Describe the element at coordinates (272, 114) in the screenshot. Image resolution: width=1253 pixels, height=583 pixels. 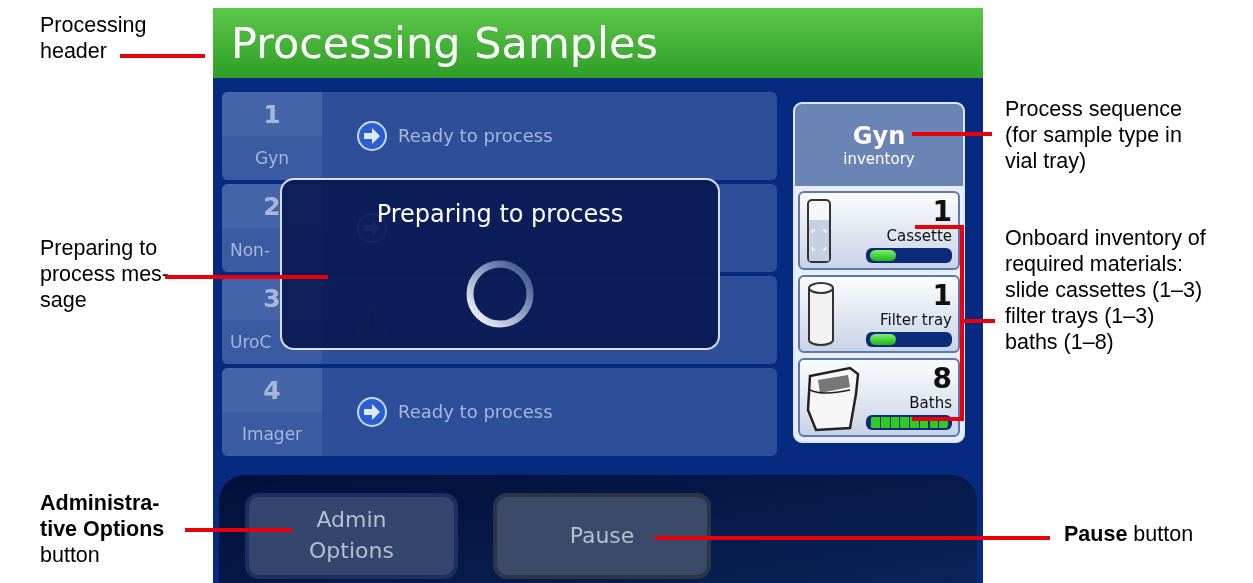
I see `row-number: 1` at that location.